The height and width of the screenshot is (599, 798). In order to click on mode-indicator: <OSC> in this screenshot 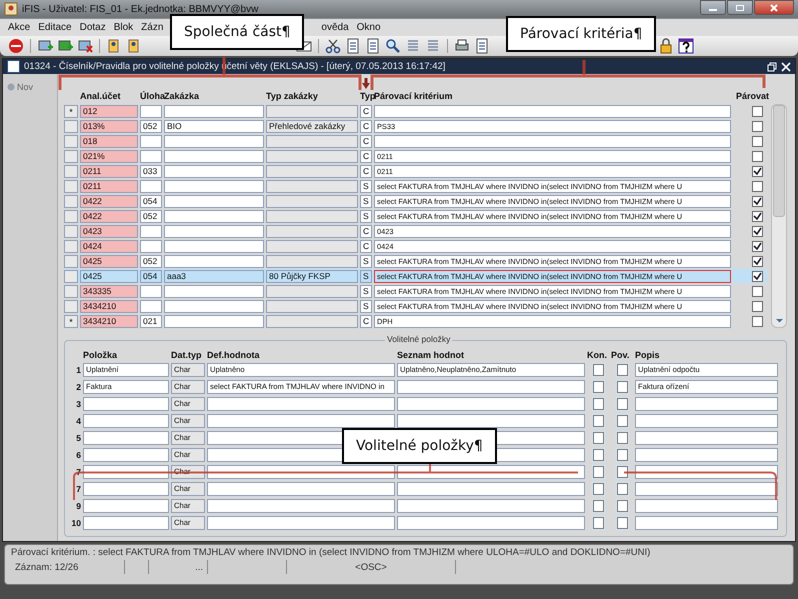, I will do `click(371, 567)`.